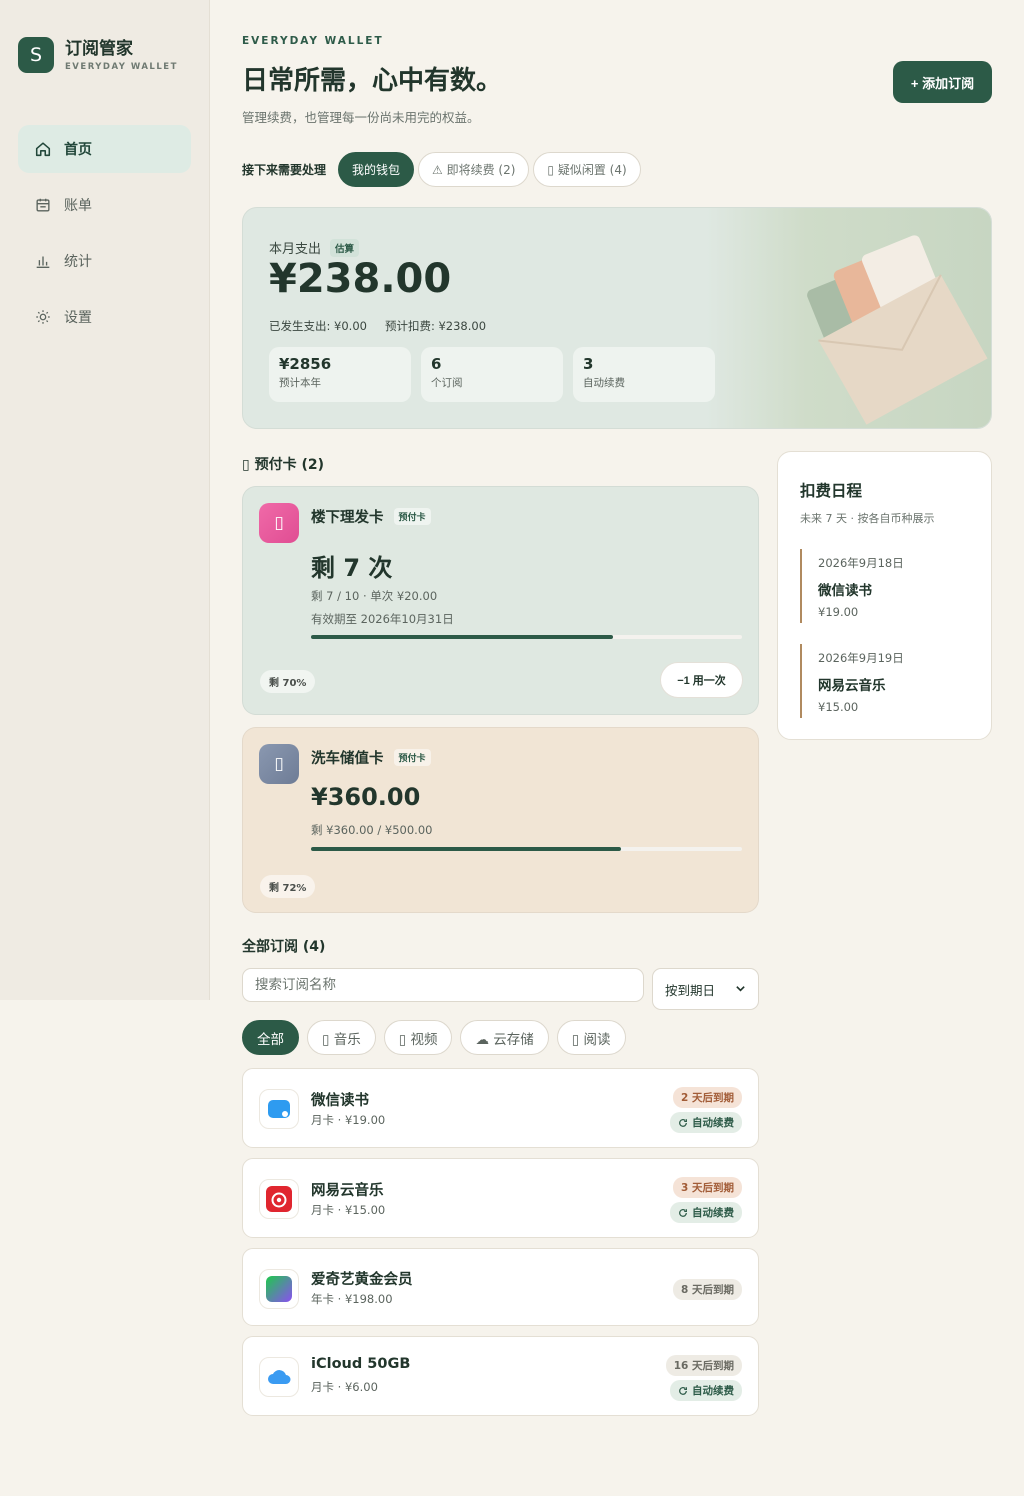  I want to click on haircut-card-icon: ▯, so click(279, 523).